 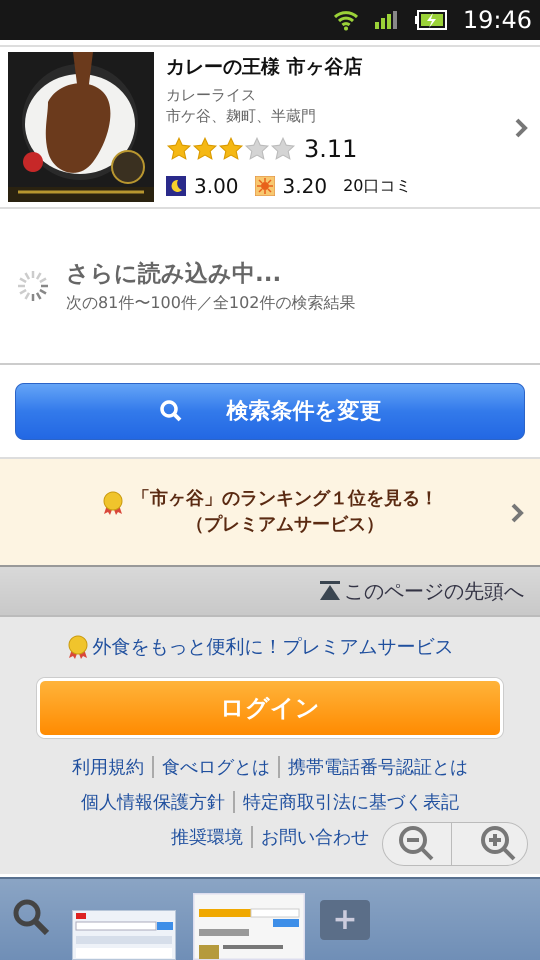 What do you see at coordinates (345, 920) in the screenshot?
I see `add-tab-button: +` at bounding box center [345, 920].